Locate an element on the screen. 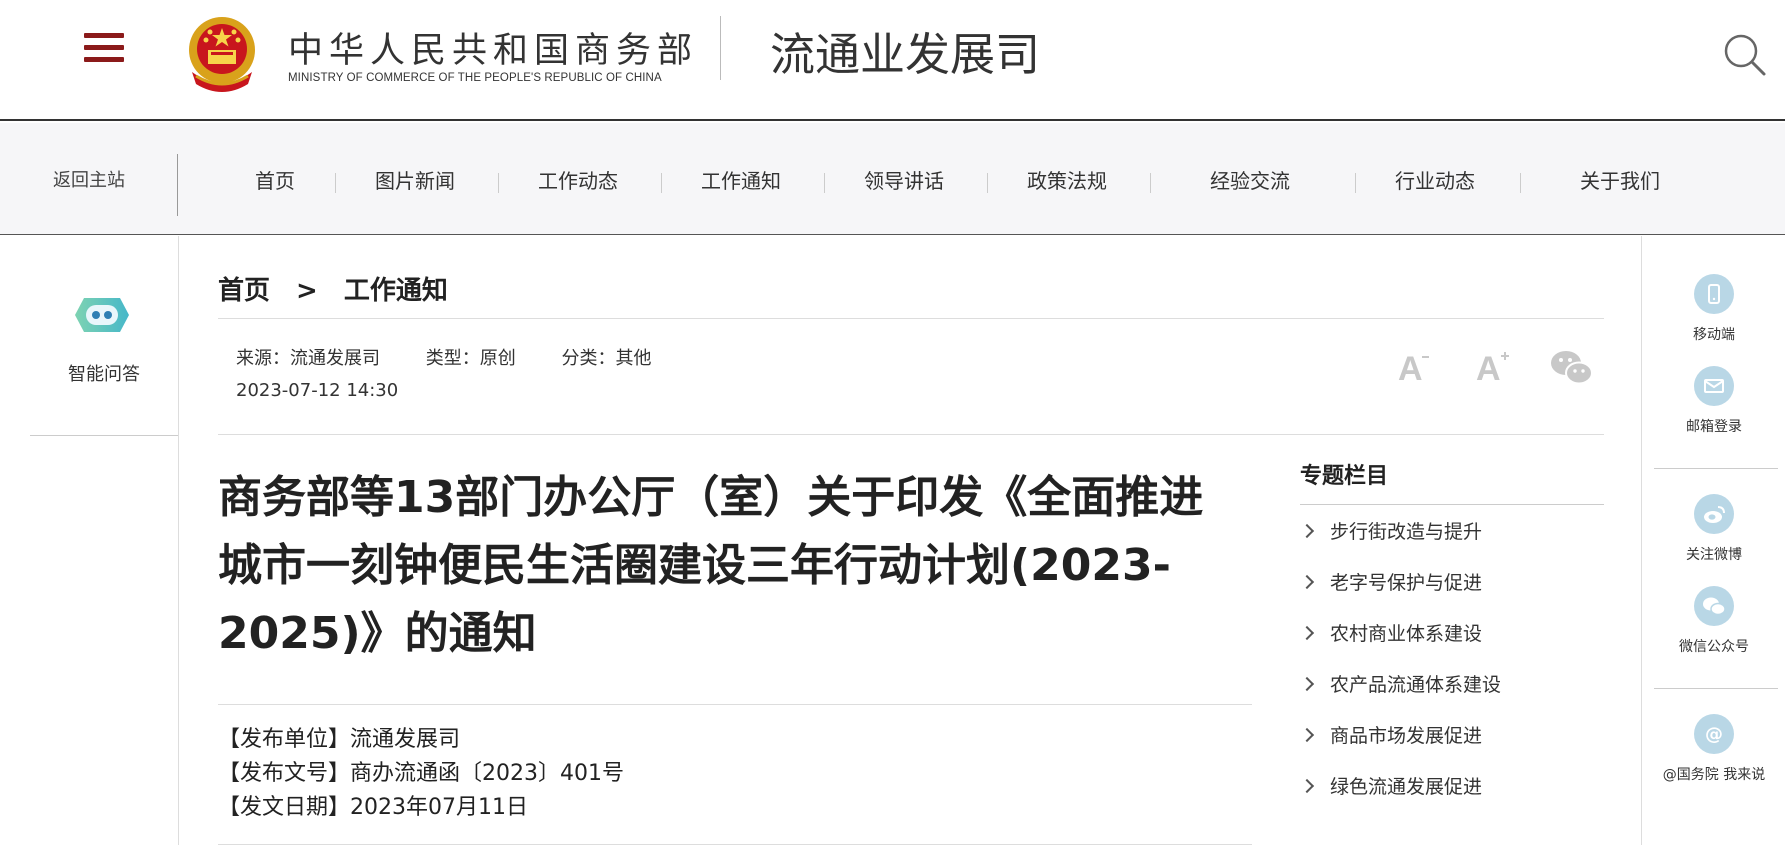 This screenshot has height=845, width=1785. wechat-official-link: 微信公众号 is located at coordinates (1714, 621).